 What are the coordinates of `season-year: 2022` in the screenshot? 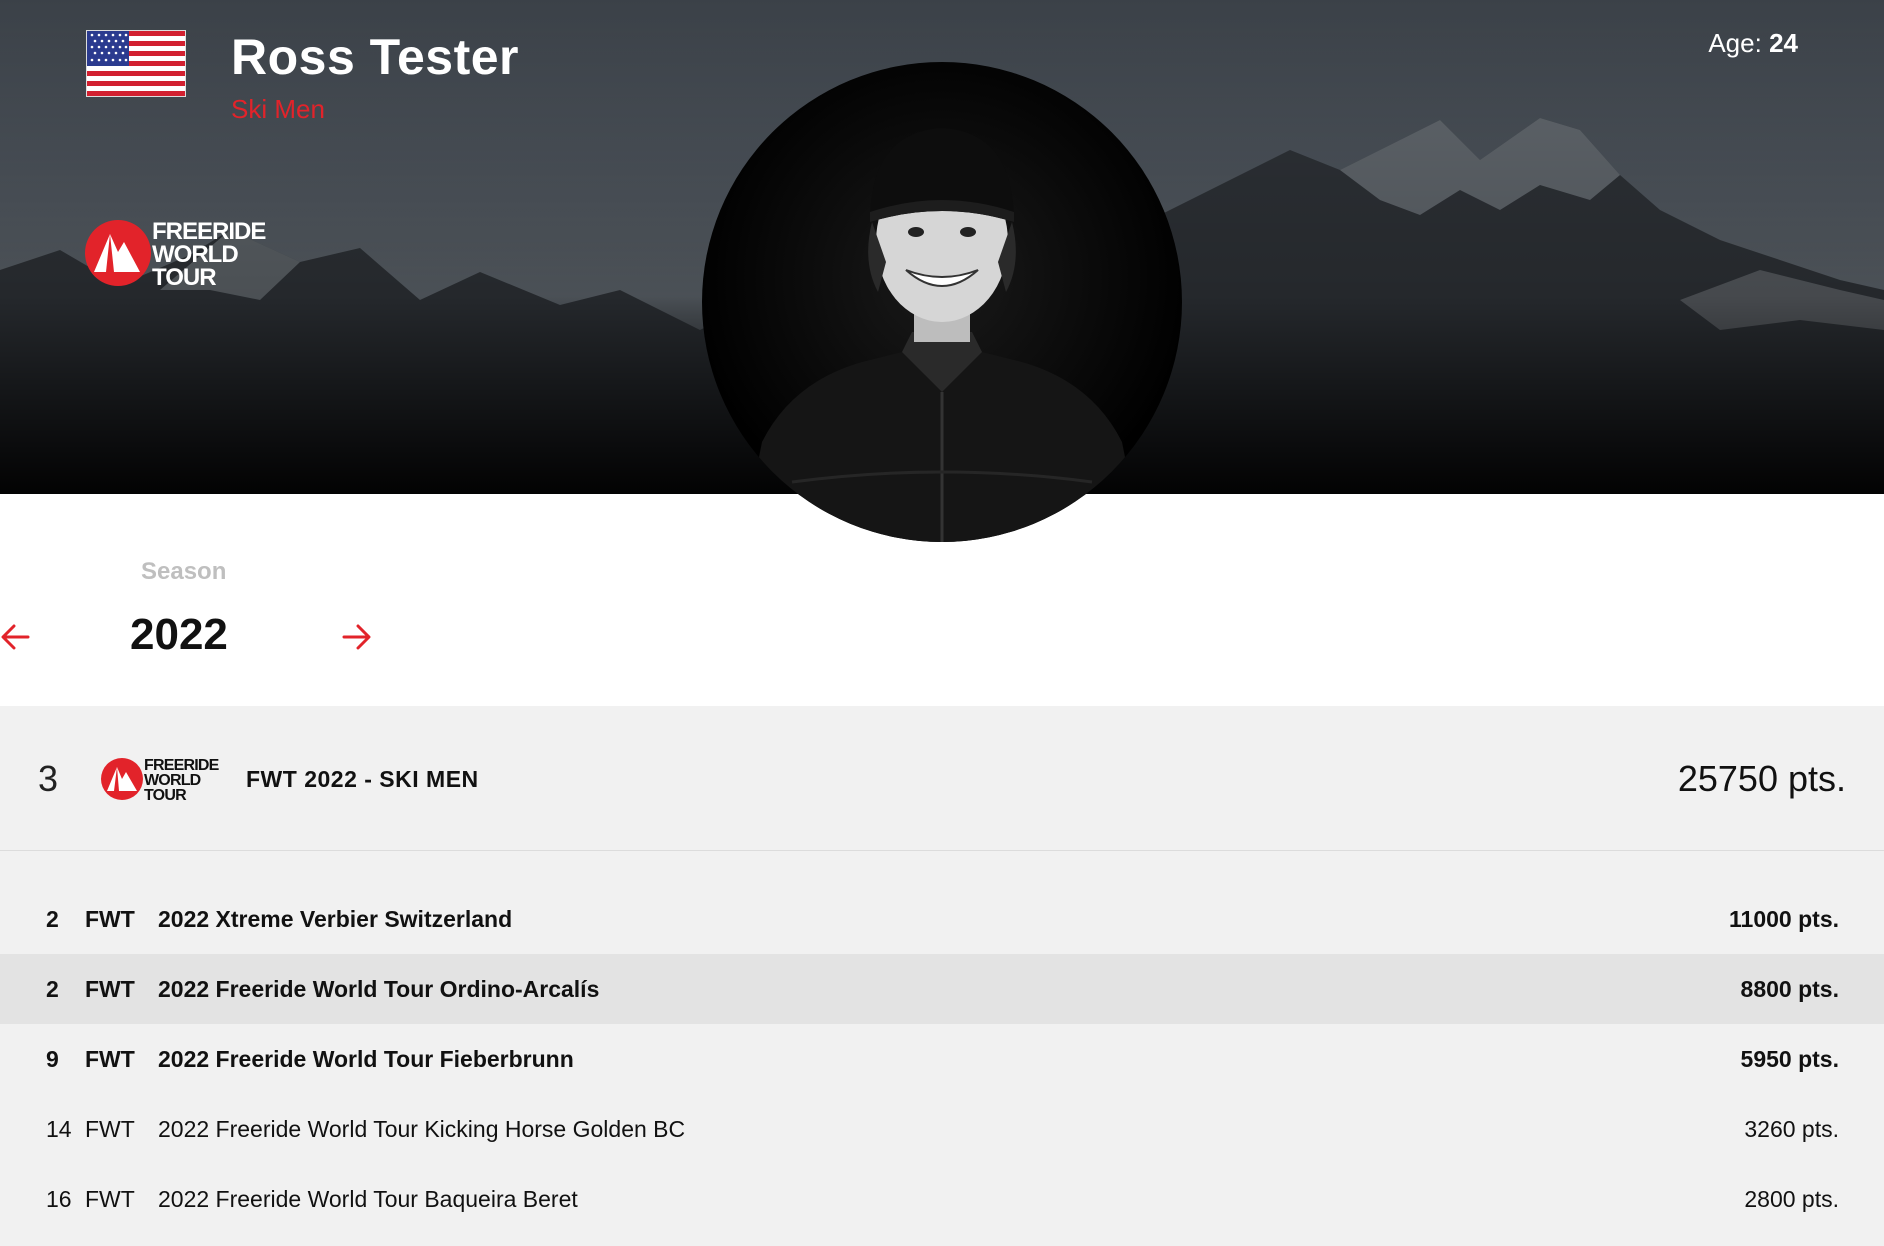 It's located at (179, 634).